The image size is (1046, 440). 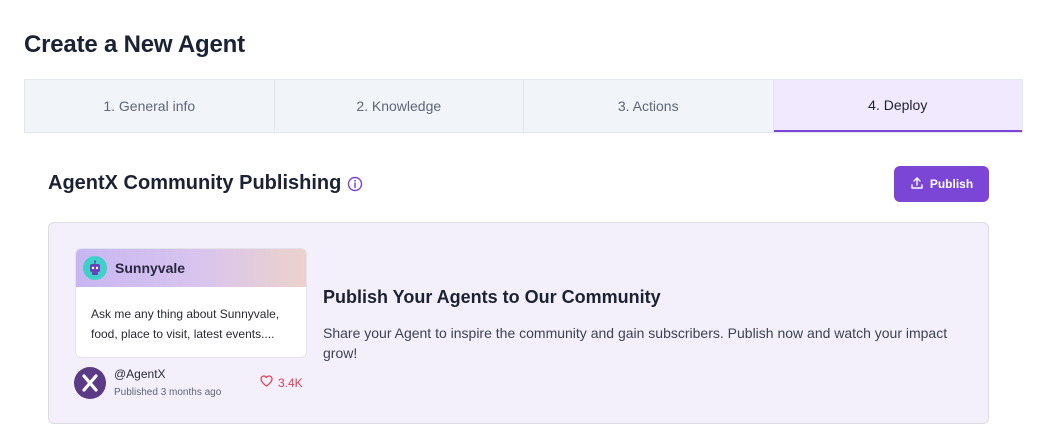 What do you see at coordinates (134, 44) in the screenshot?
I see `page-title: Create a New Agent` at bounding box center [134, 44].